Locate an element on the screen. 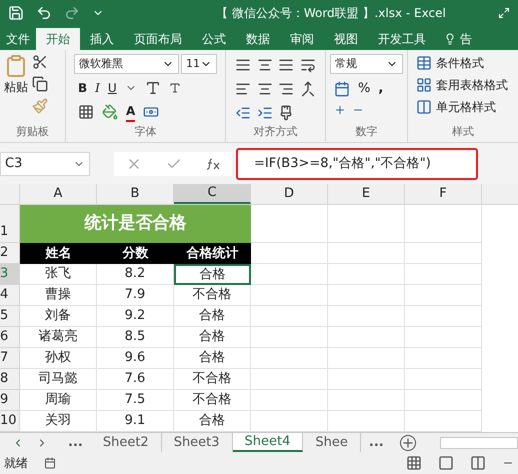  increase-indent-icon is located at coordinates (264, 112).